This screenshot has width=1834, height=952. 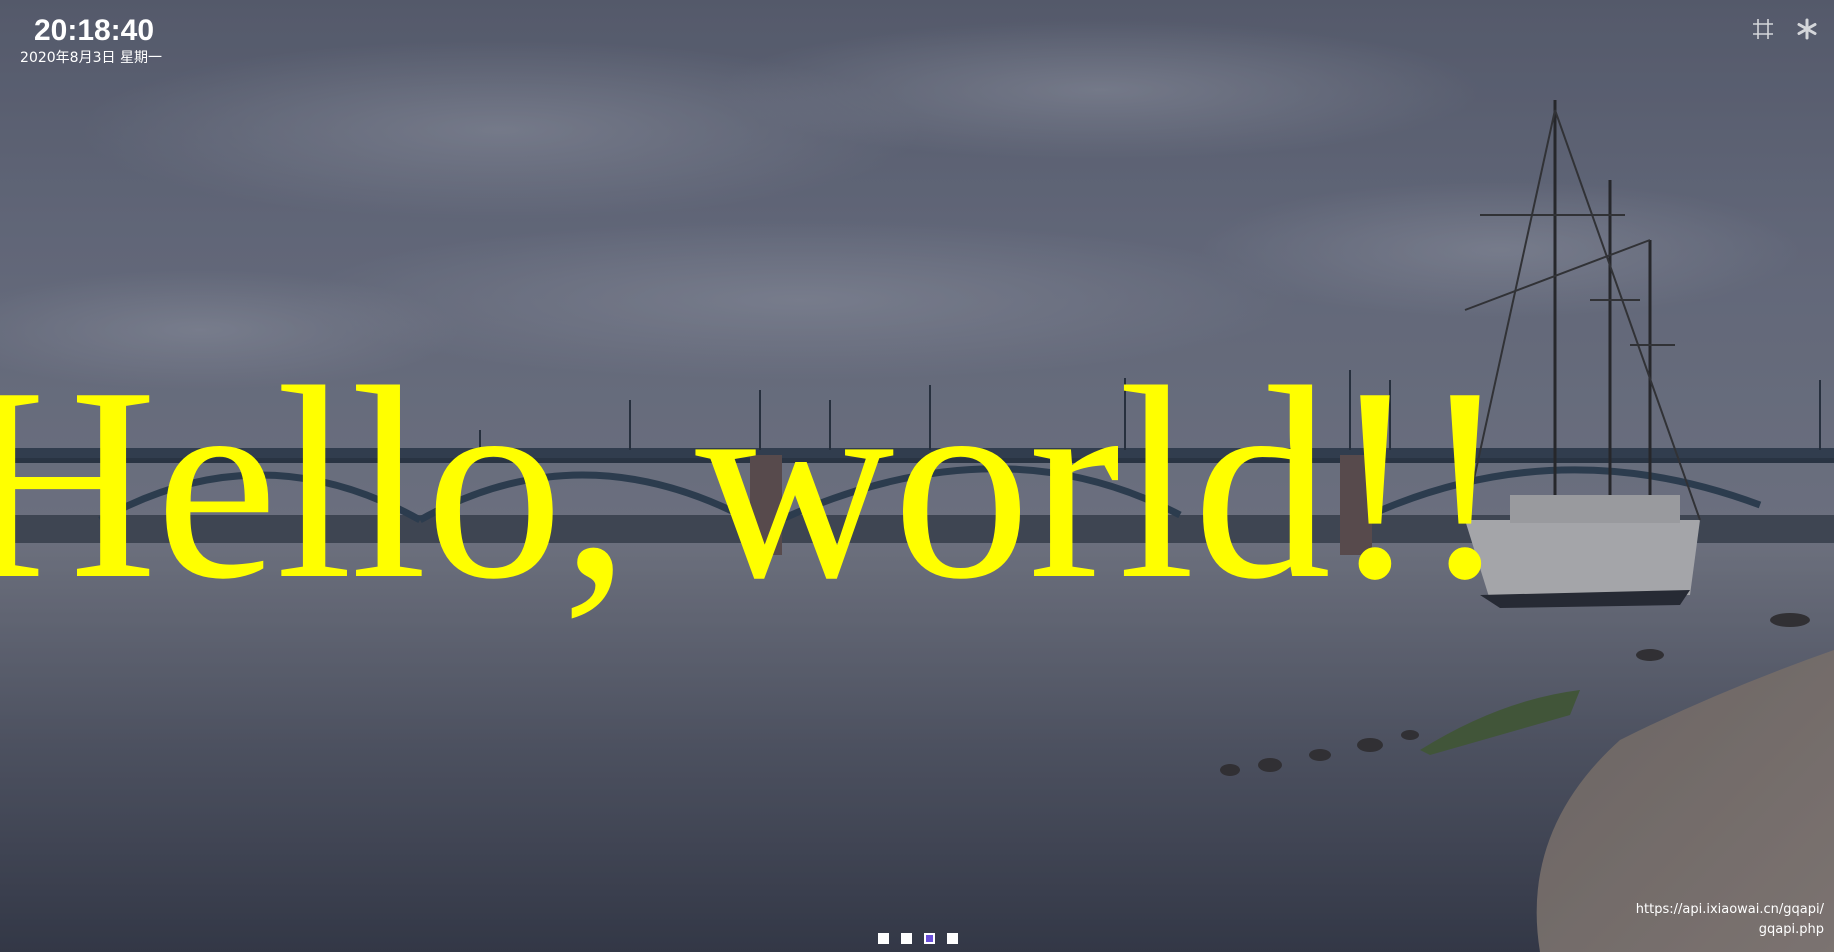 What do you see at coordinates (1763, 29) in the screenshot?
I see `crop-icon` at bounding box center [1763, 29].